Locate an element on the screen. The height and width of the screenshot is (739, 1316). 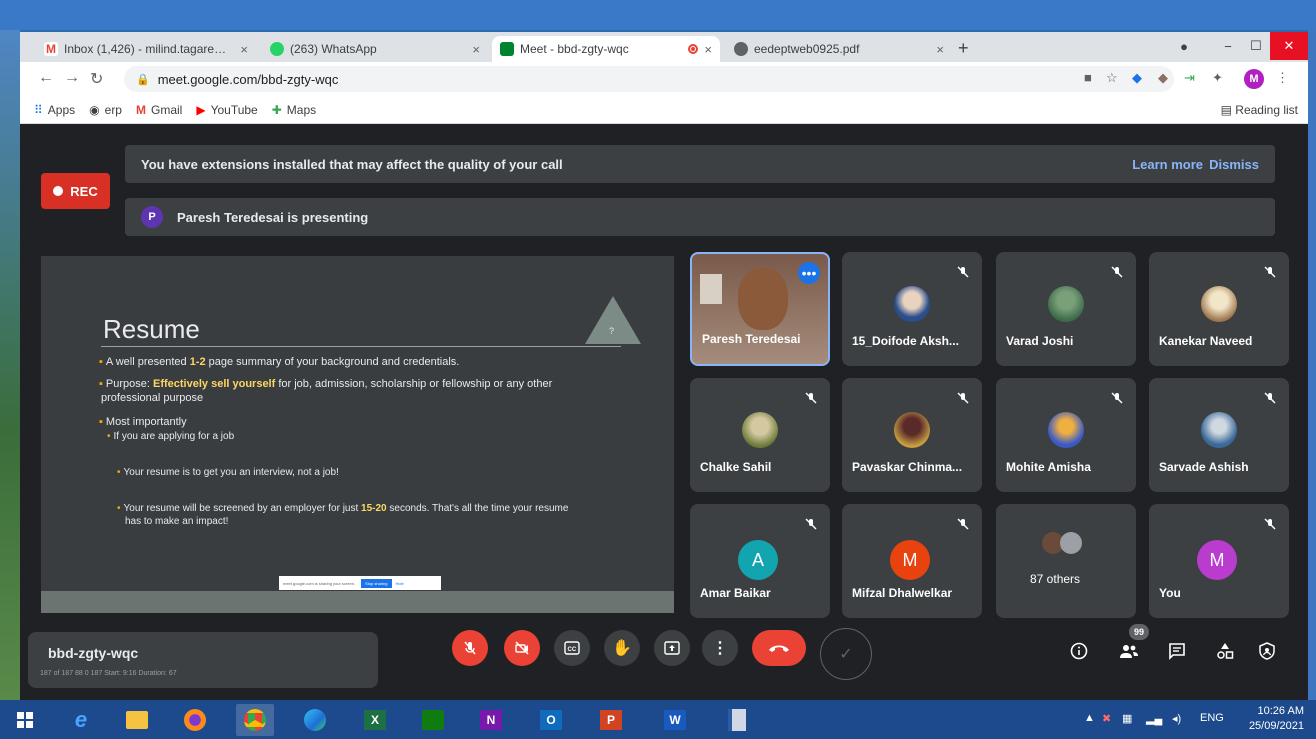
internet-explorer-icon: e is located at coordinates (81, 720).